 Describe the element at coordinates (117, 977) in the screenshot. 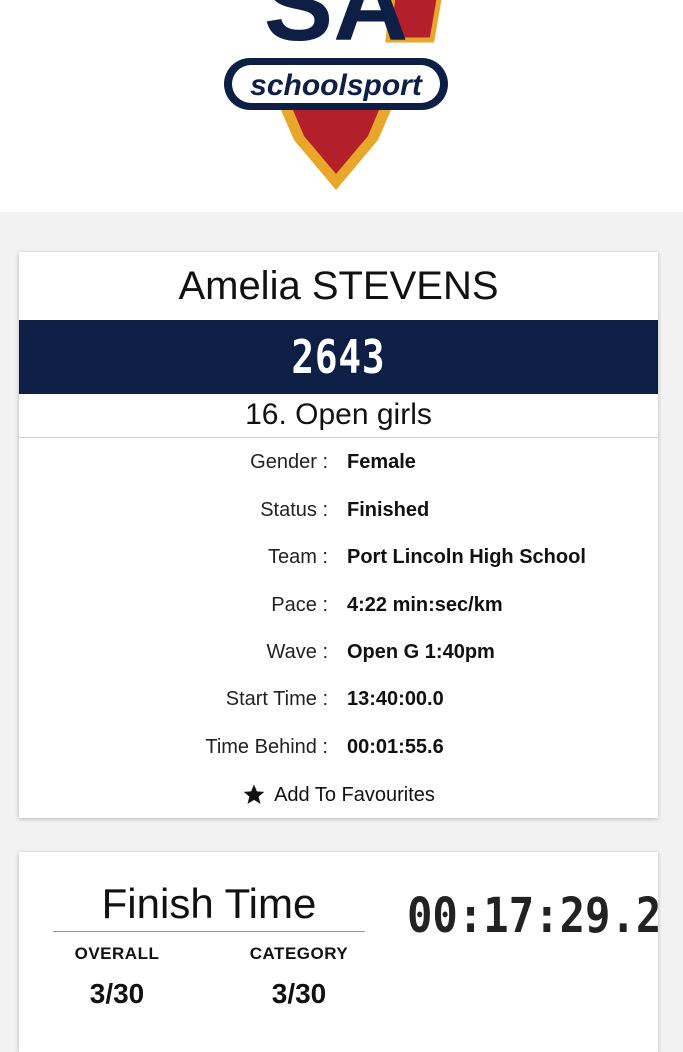

I see `overall-rank: OVERALL 3/30` at that location.